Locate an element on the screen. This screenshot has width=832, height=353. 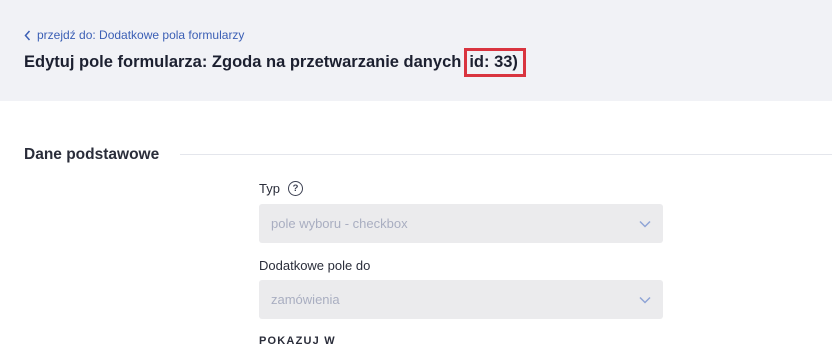
extra-field-for-label-text: Dodatkowe pole do is located at coordinates (315, 265).